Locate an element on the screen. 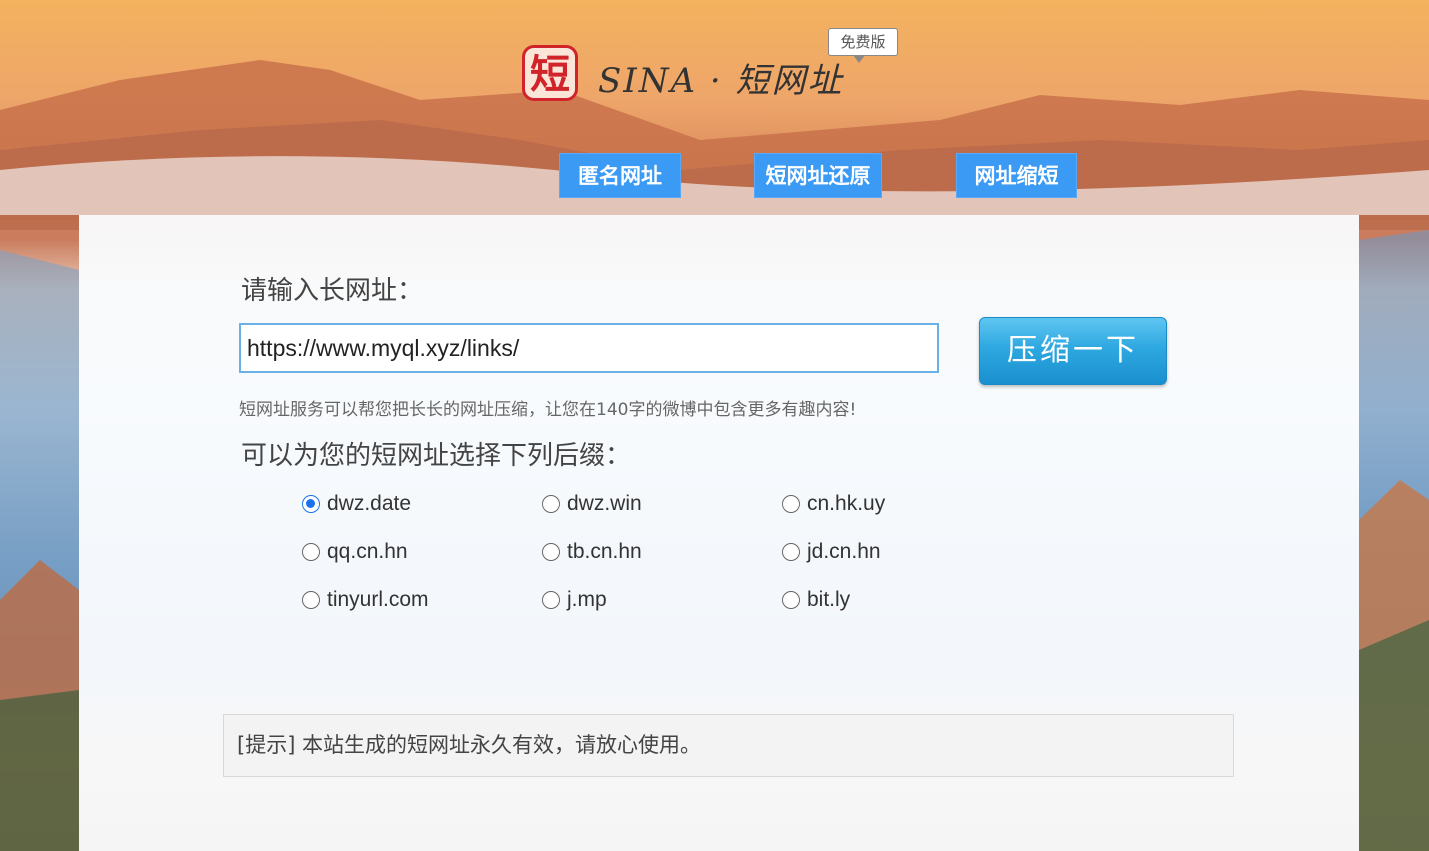 Image resolution: width=1429 pixels, height=851 pixels. suffix-option: j.mp is located at coordinates (574, 600).